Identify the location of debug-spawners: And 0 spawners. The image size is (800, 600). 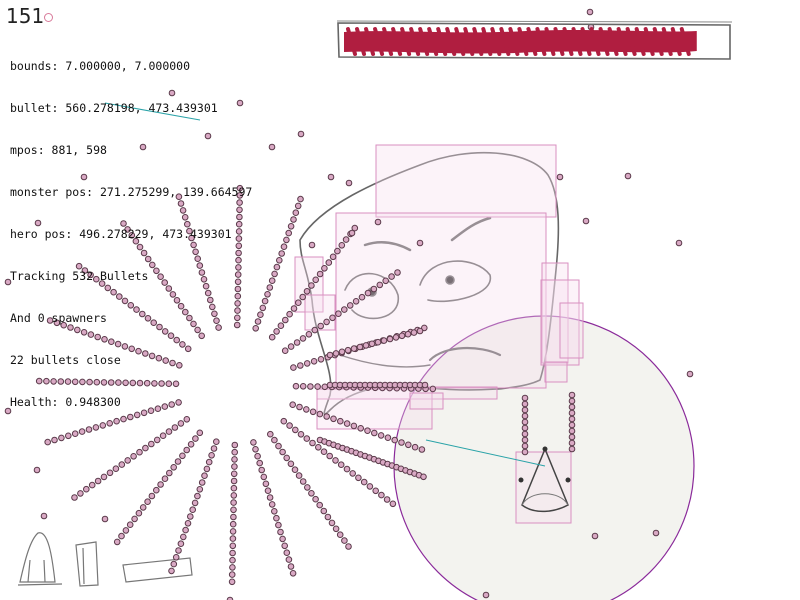
(58, 318).